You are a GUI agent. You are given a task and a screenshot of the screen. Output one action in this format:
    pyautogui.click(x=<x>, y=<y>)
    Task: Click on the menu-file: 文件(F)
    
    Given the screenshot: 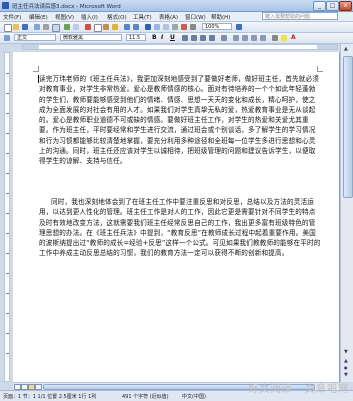 What is the action you would take?
    pyautogui.click(x=12, y=17)
    